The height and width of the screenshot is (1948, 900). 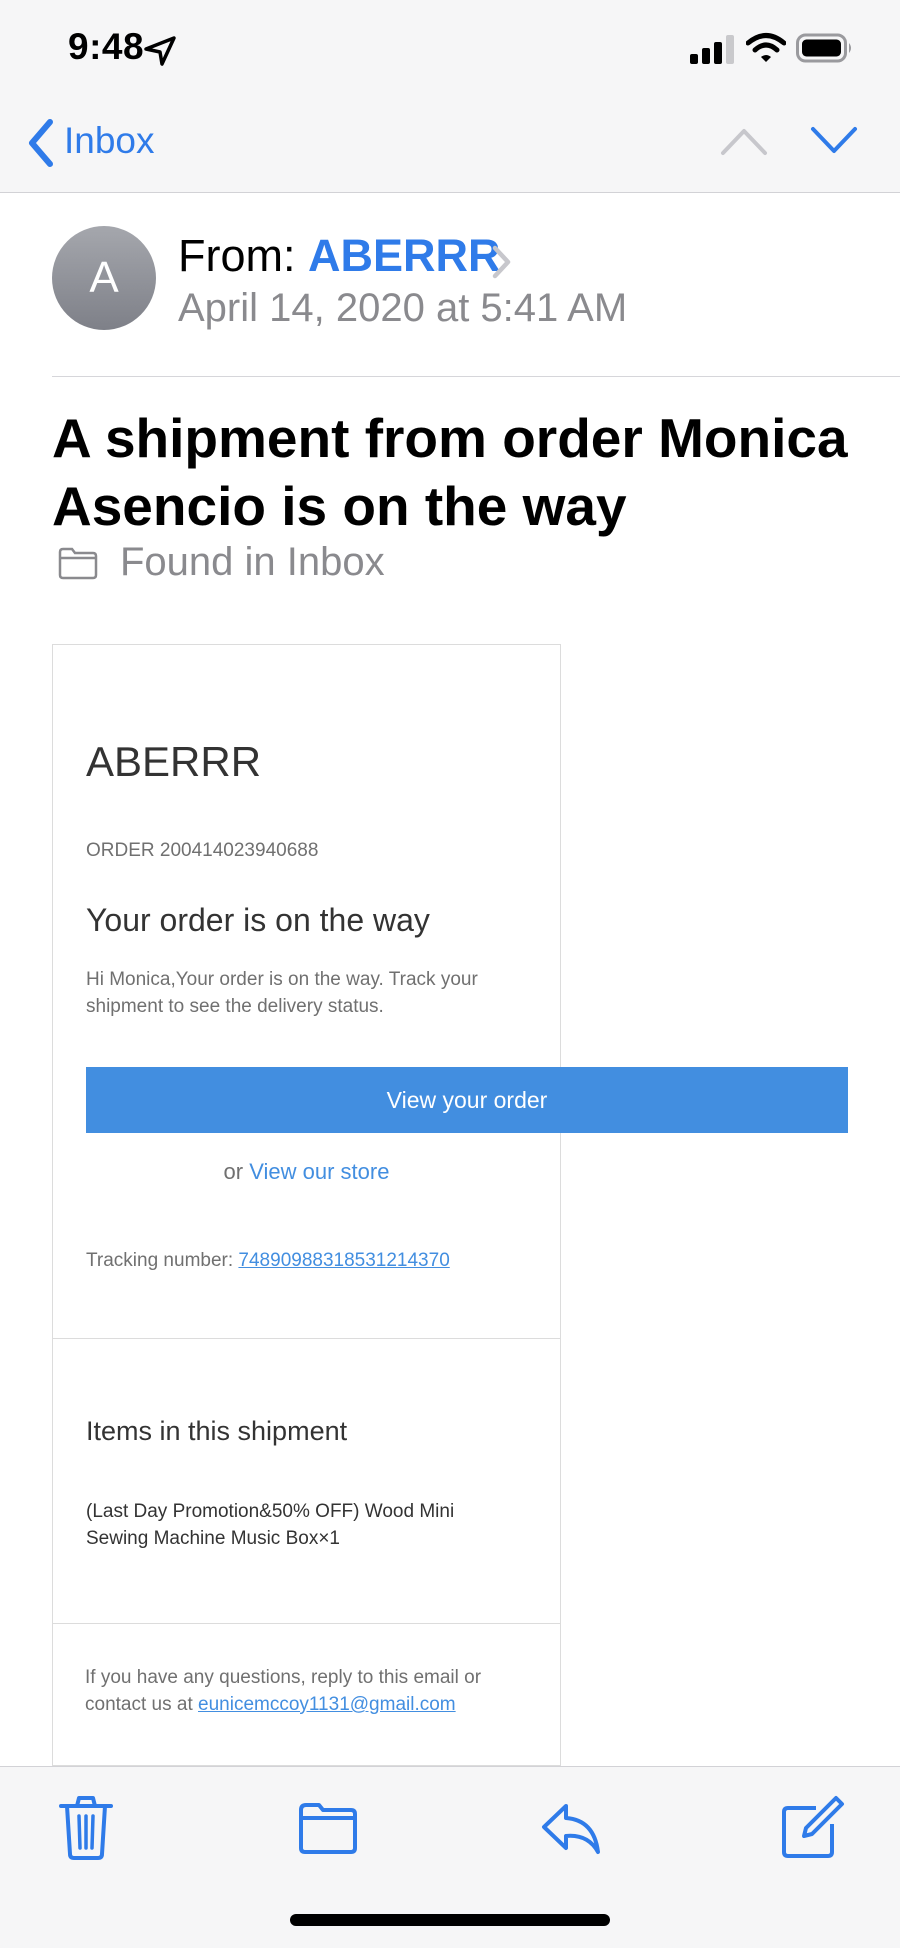 I want to click on shop-name: ABERRR, so click(x=174, y=761).